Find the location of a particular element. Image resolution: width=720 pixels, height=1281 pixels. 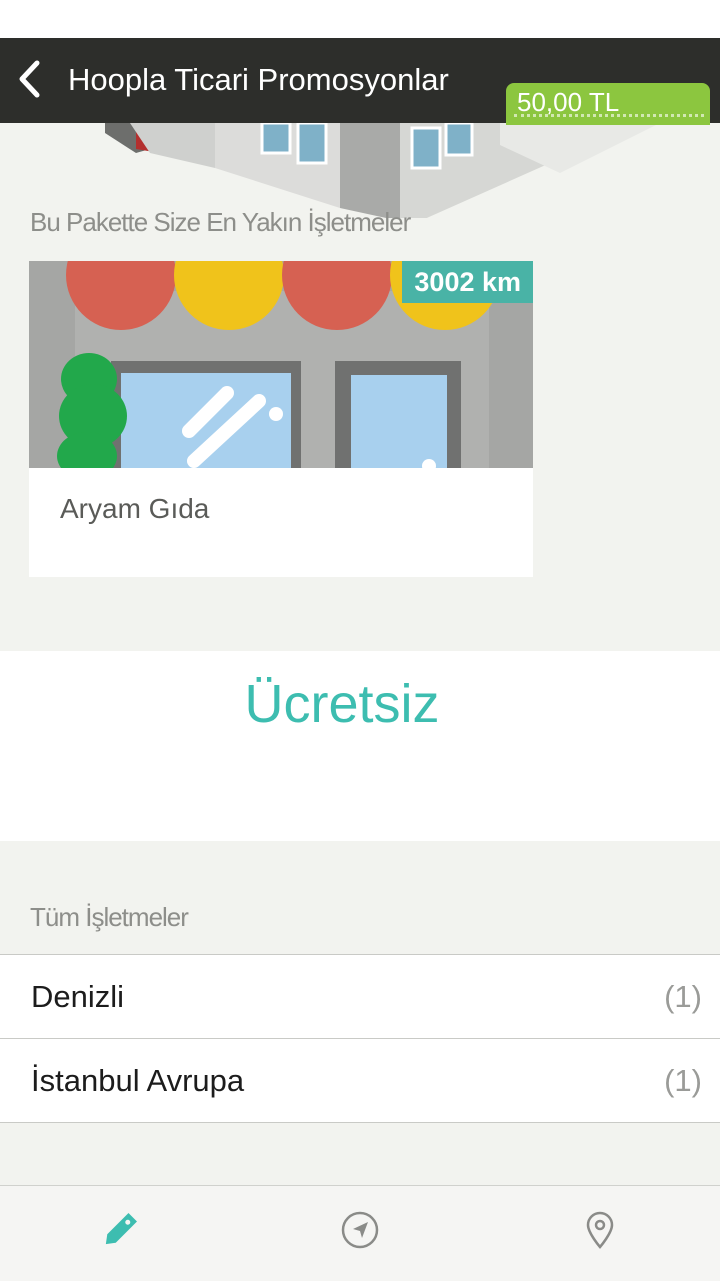

tab-nearby is located at coordinates (360, 1230).